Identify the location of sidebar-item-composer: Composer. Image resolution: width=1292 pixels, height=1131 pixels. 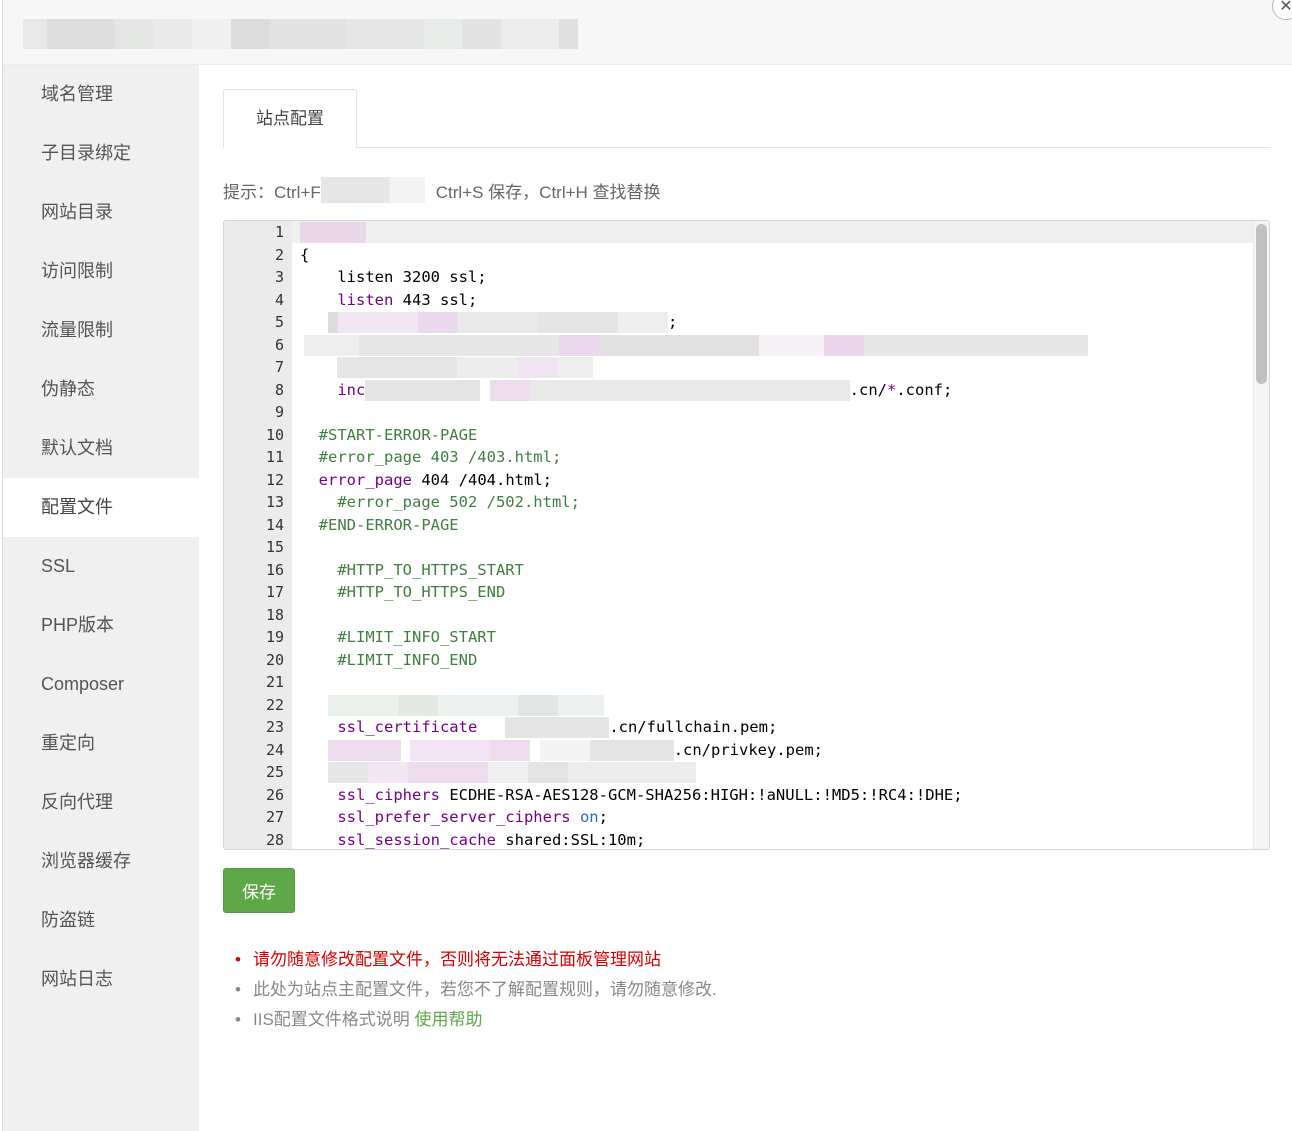
(101, 684).